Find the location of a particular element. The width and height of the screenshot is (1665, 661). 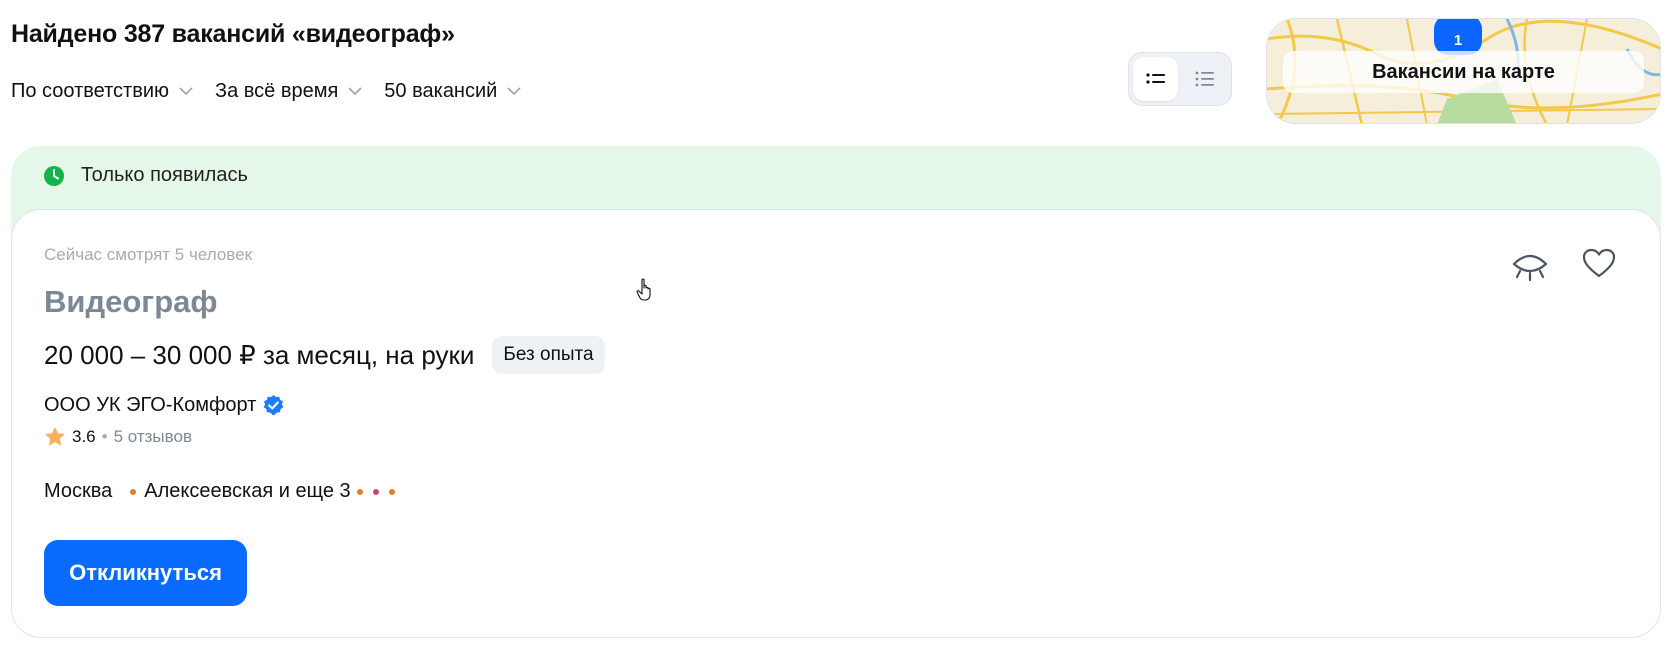

map-label: Вакансии на карте is located at coordinates (1463, 72).